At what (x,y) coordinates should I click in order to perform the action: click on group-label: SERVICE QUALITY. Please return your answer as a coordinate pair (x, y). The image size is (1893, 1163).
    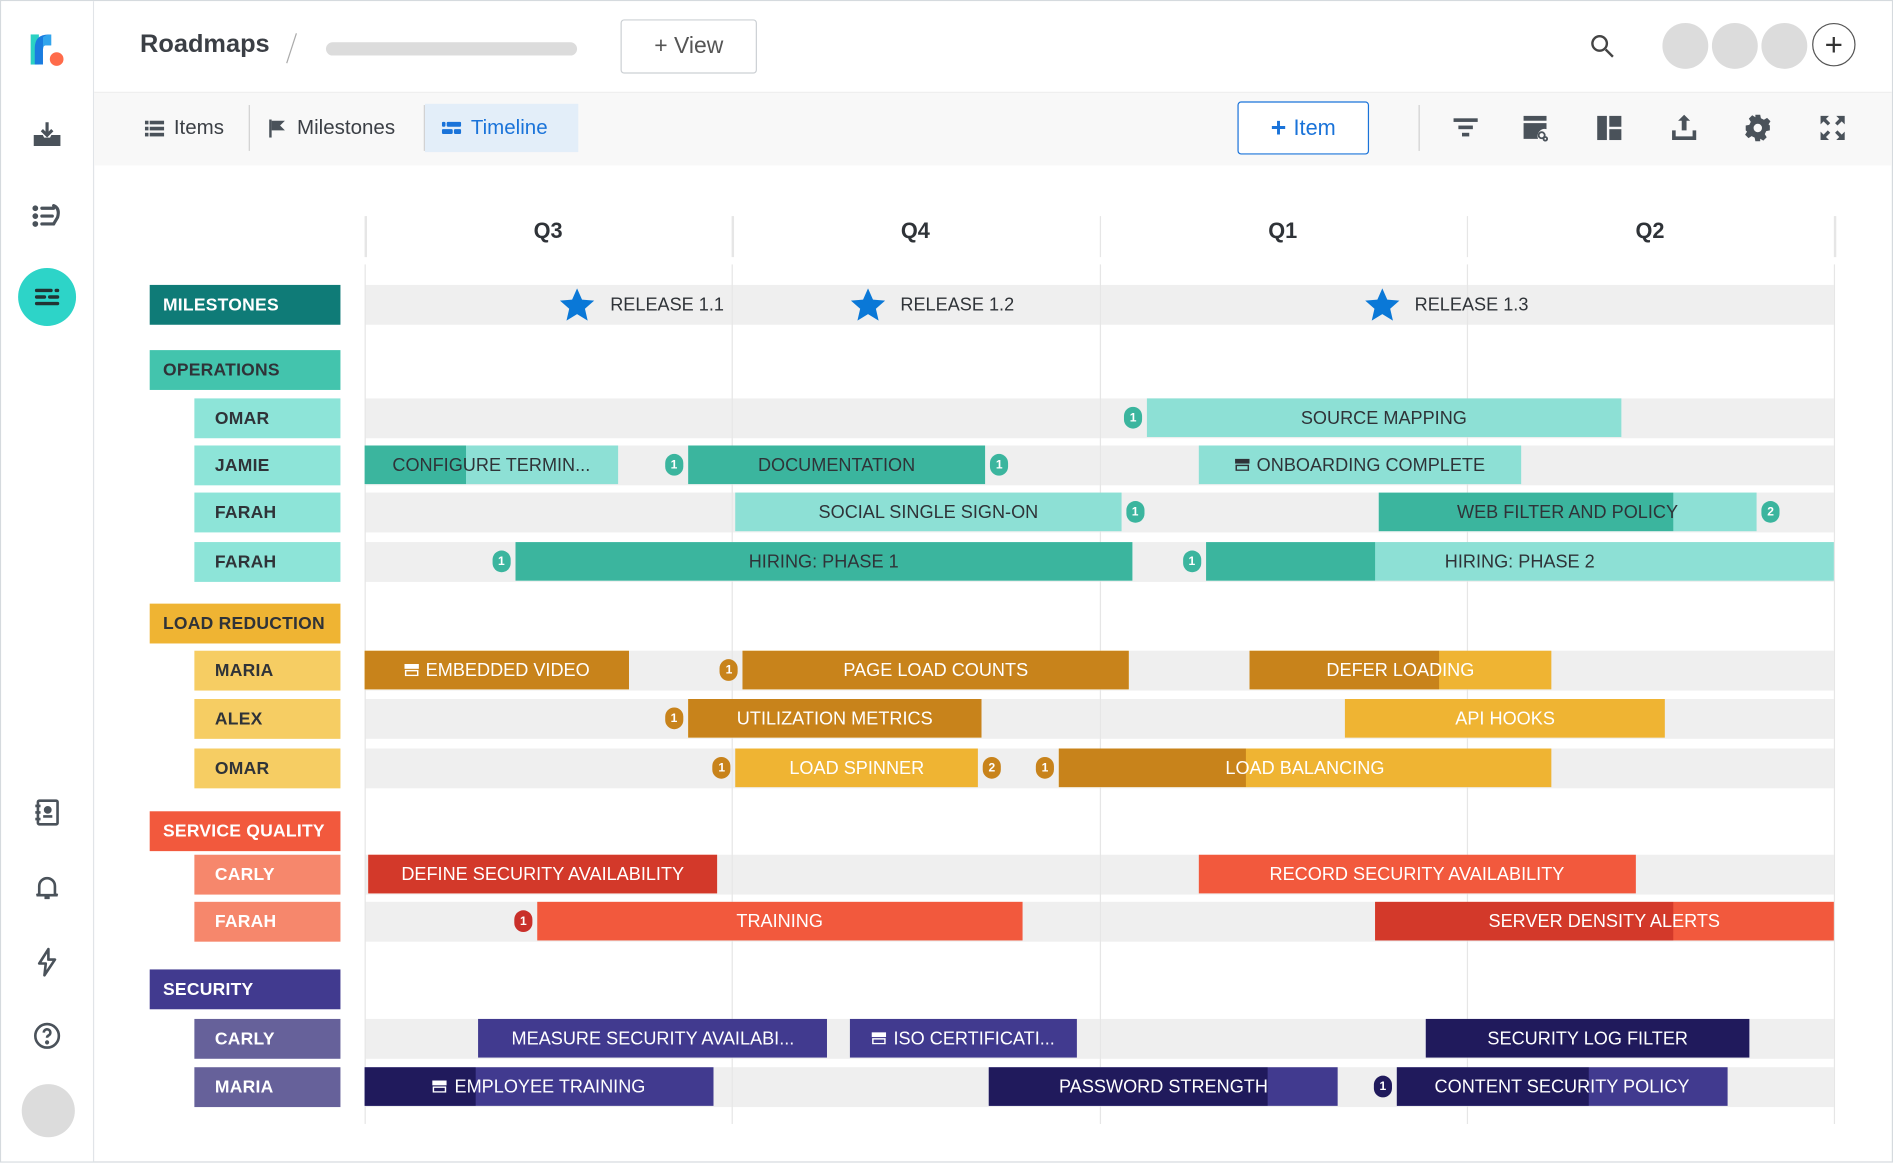
    Looking at the image, I should click on (245, 831).